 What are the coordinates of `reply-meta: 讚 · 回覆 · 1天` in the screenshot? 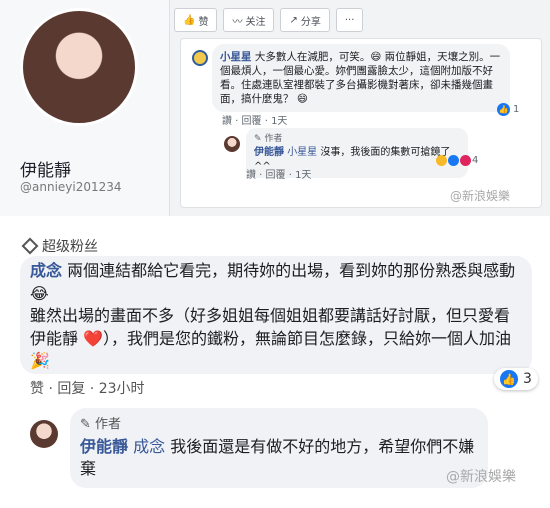 It's located at (278, 173).